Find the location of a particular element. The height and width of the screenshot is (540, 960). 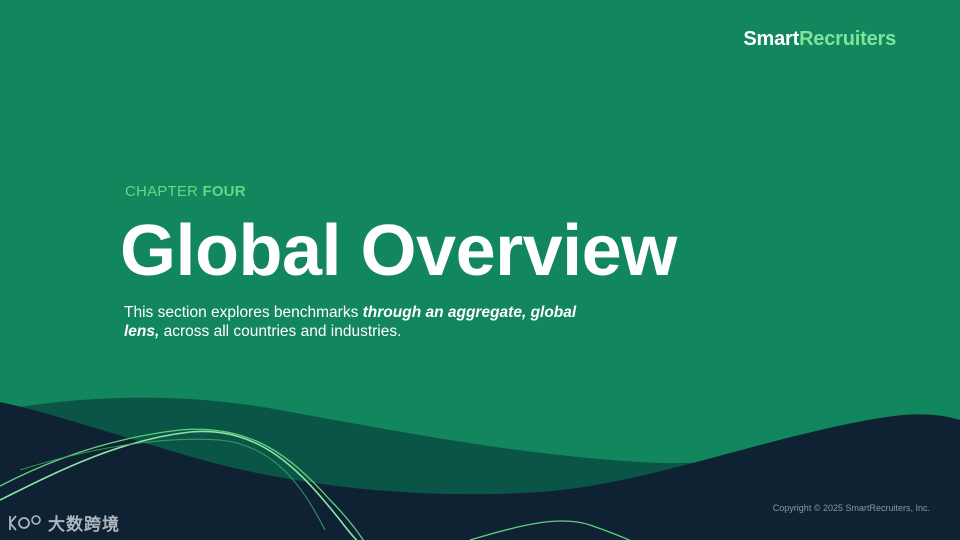

brand-logo: SmartRecruiters is located at coordinates (819, 39).